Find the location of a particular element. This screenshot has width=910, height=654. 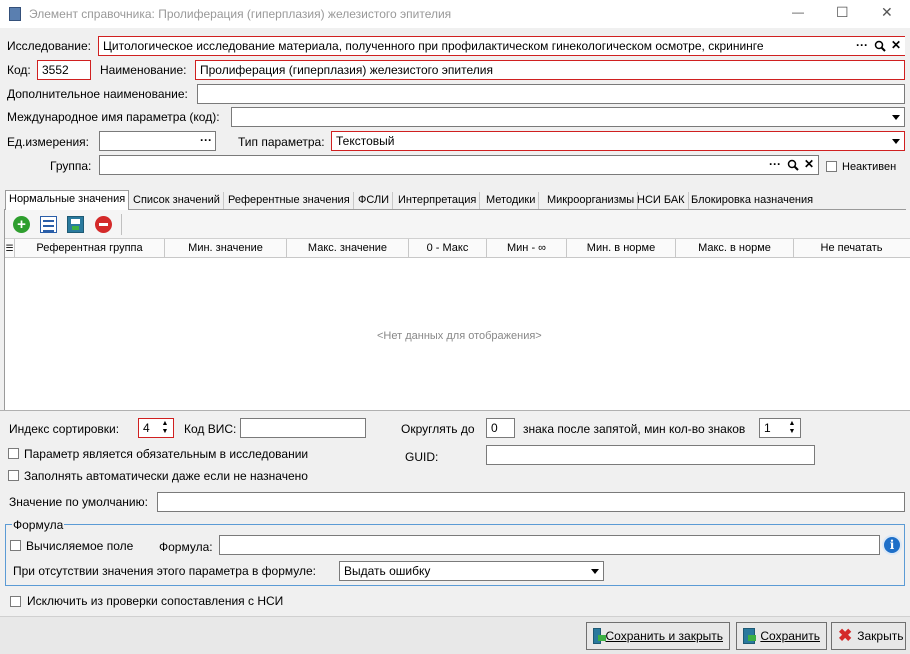

decimals-label: знака после запятой, мин кол-во знаков is located at coordinates (634, 429).